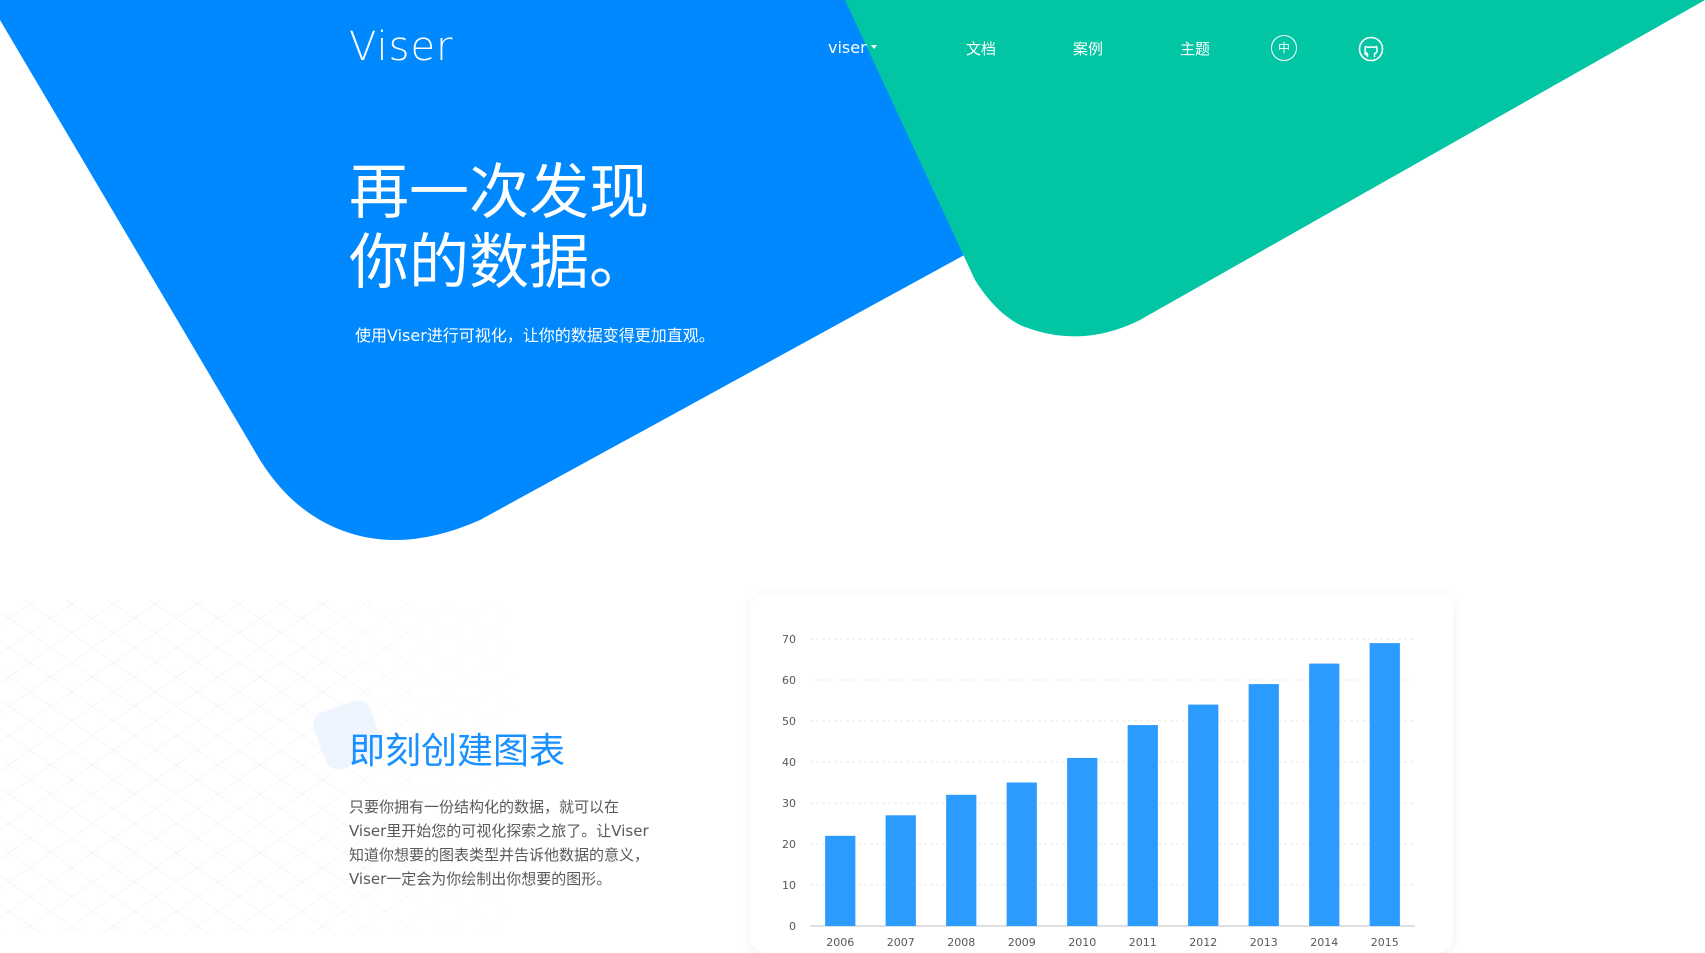  Describe the element at coordinates (1195, 48) in the screenshot. I see `nav-item-theme: 主题` at that location.